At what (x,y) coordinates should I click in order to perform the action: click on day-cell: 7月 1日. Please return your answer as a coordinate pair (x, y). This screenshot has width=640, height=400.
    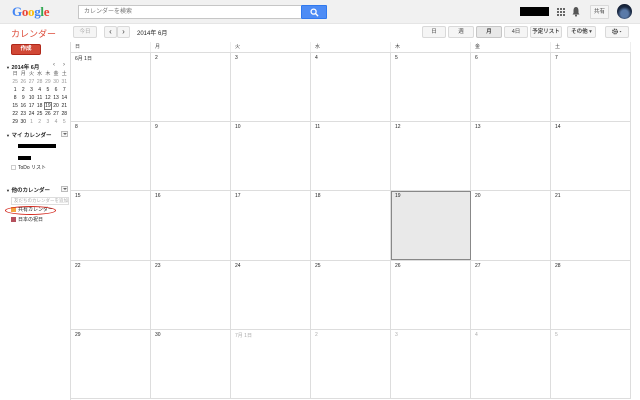
    Looking at the image, I should click on (271, 363).